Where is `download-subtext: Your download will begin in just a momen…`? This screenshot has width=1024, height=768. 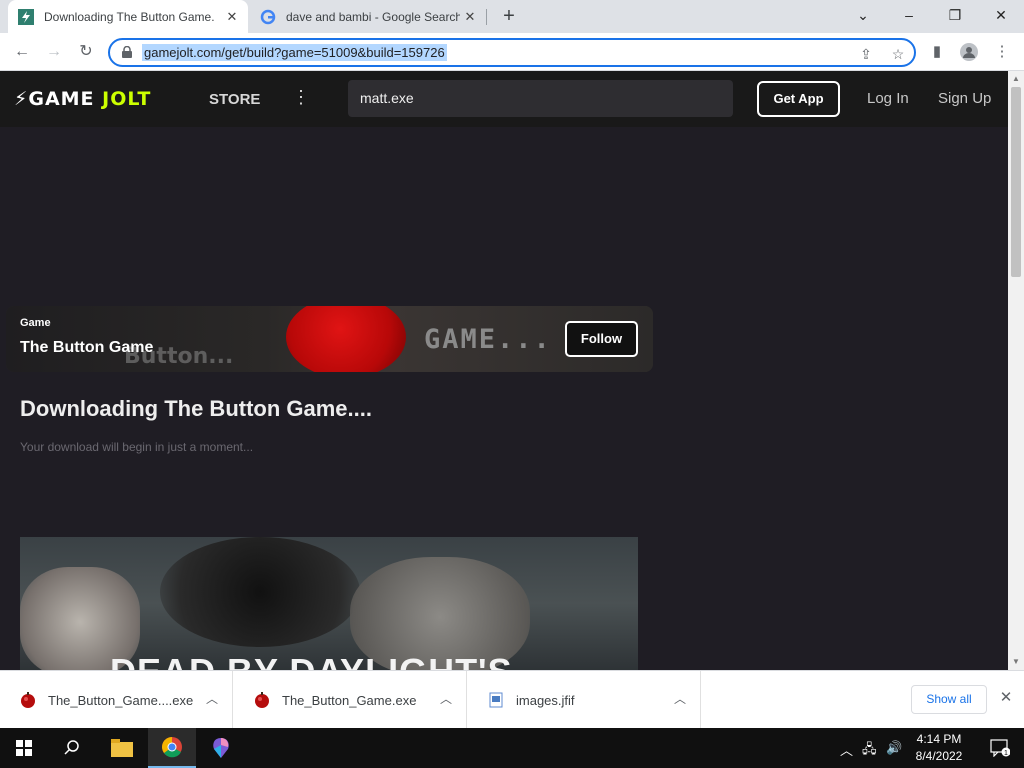
download-subtext: Your download will begin in just a momen… is located at coordinates (137, 447).